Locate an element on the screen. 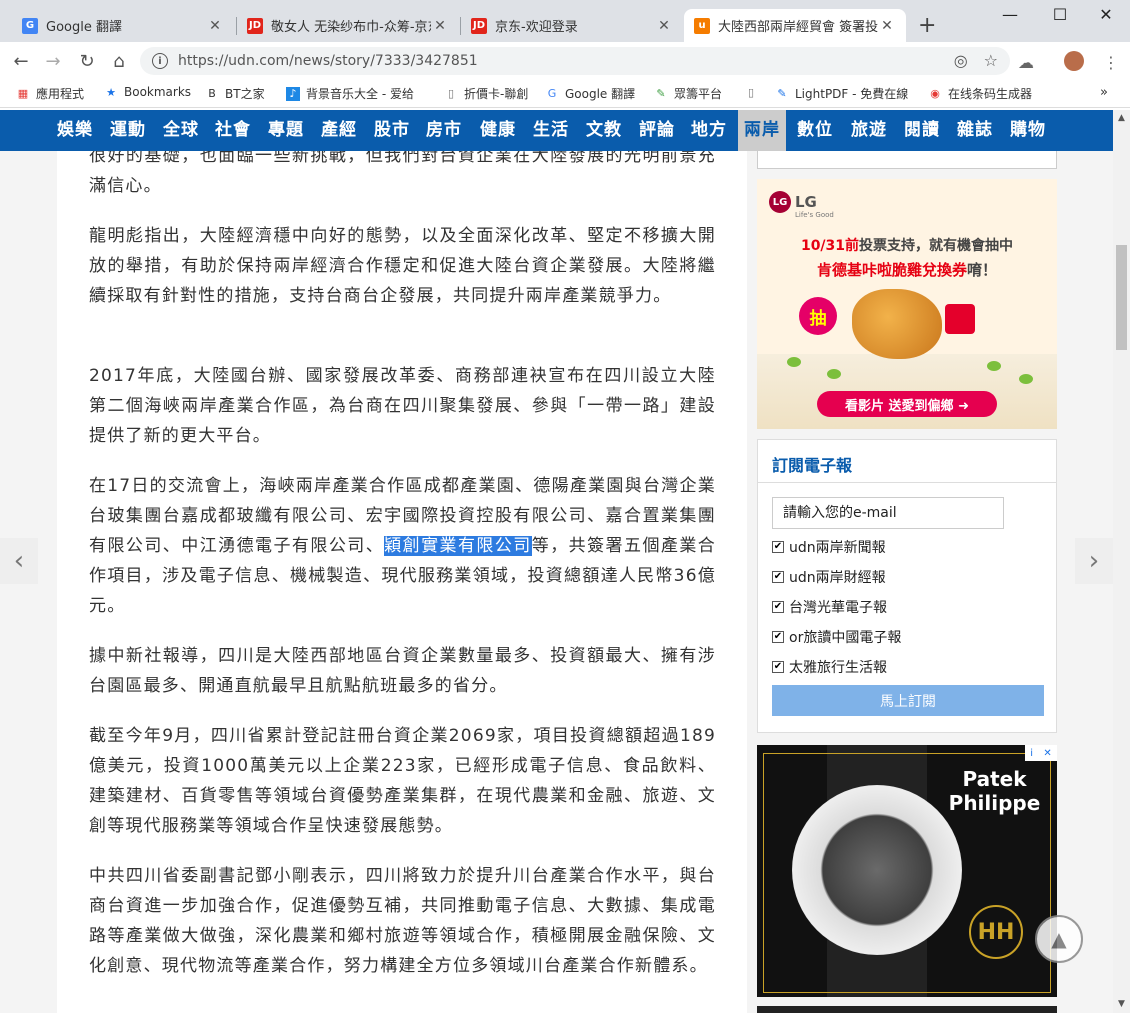 The image size is (1130, 1013). nav-item: 股市 is located at coordinates (392, 130).